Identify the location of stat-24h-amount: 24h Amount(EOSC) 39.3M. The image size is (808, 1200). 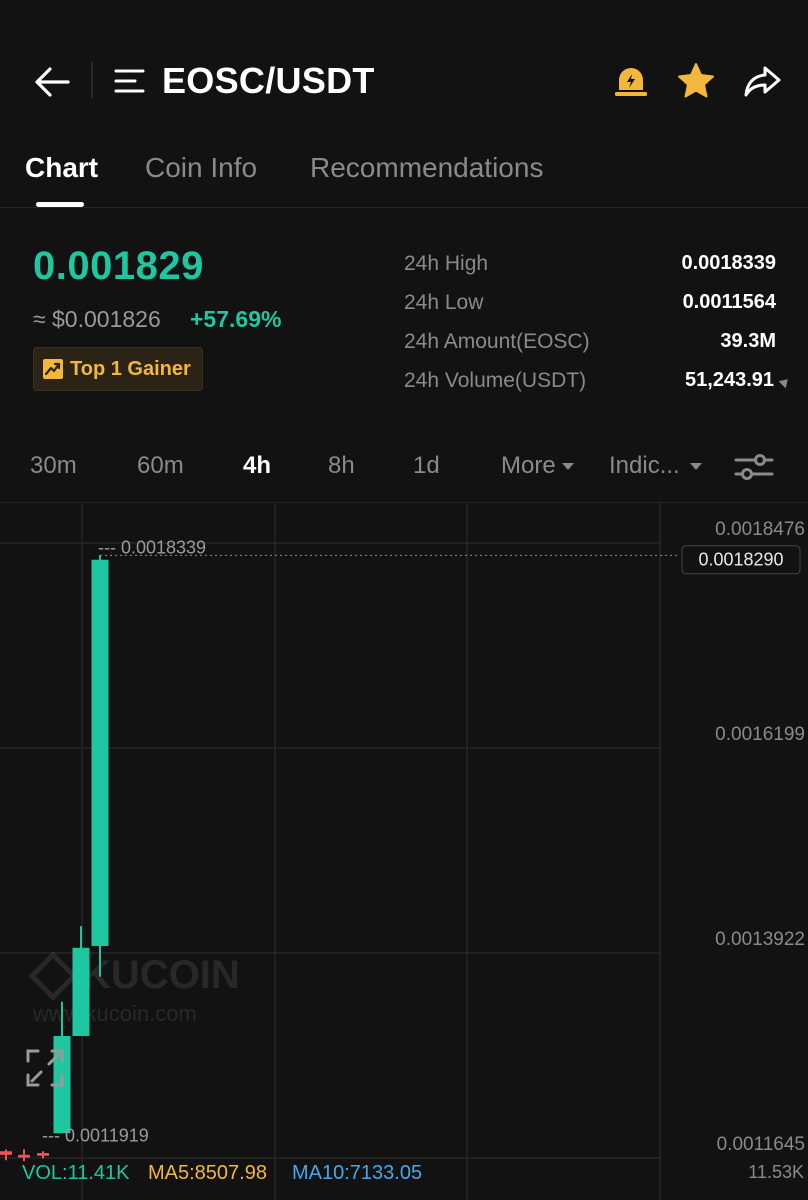
(590, 349).